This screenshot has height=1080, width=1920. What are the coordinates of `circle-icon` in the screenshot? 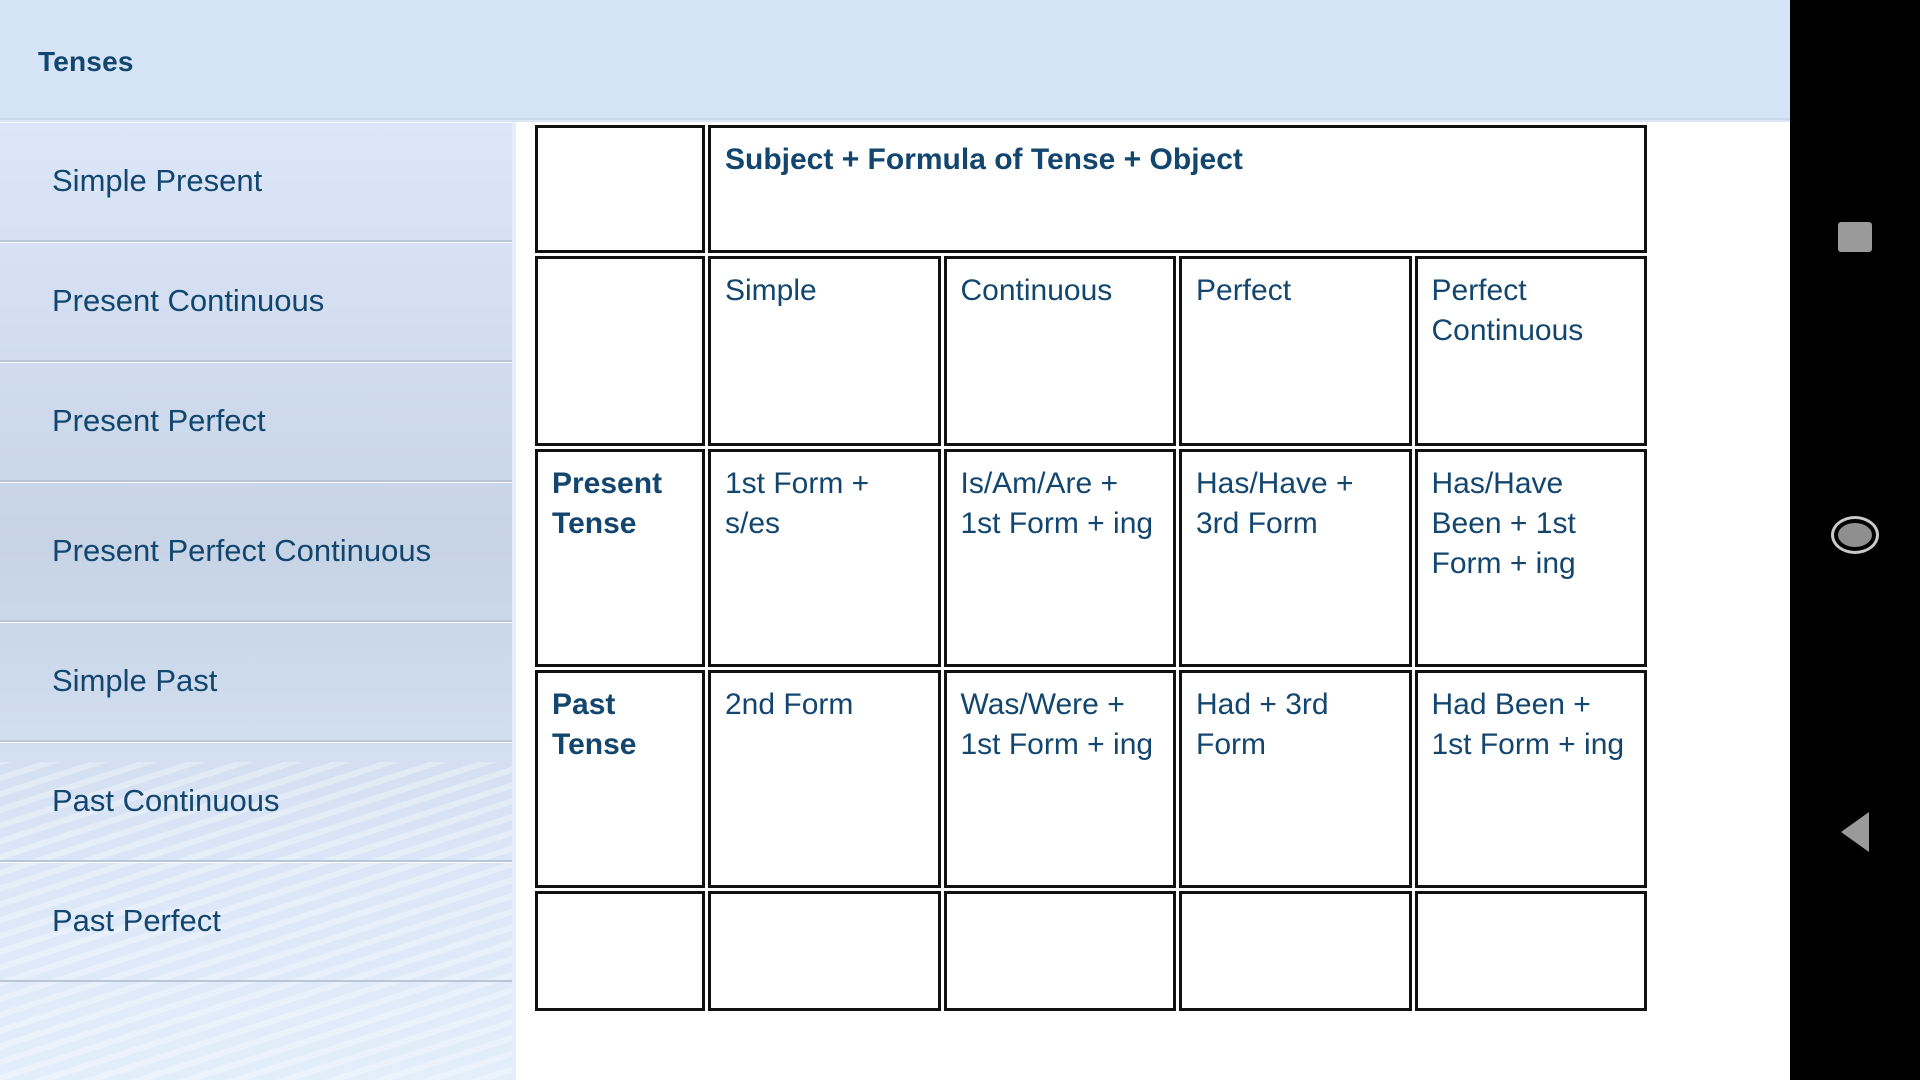 It's located at (1855, 535).